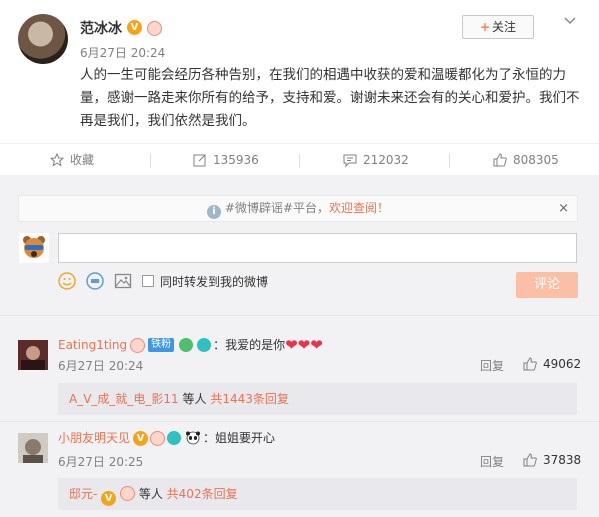  I want to click on commenter-name: Eating1ting, so click(92, 345).